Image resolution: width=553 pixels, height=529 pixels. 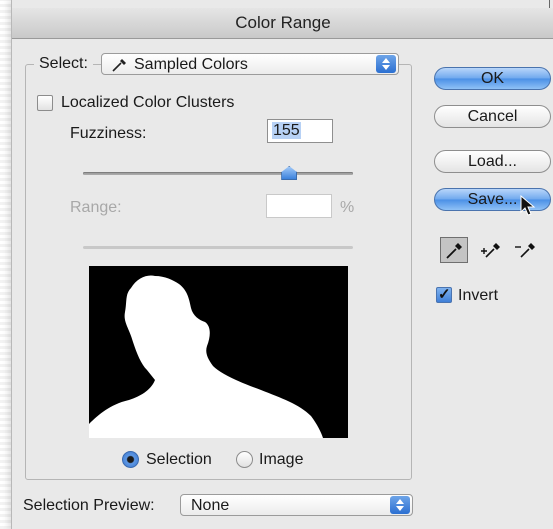 I want to click on invert-label: Invert, so click(x=478, y=295).